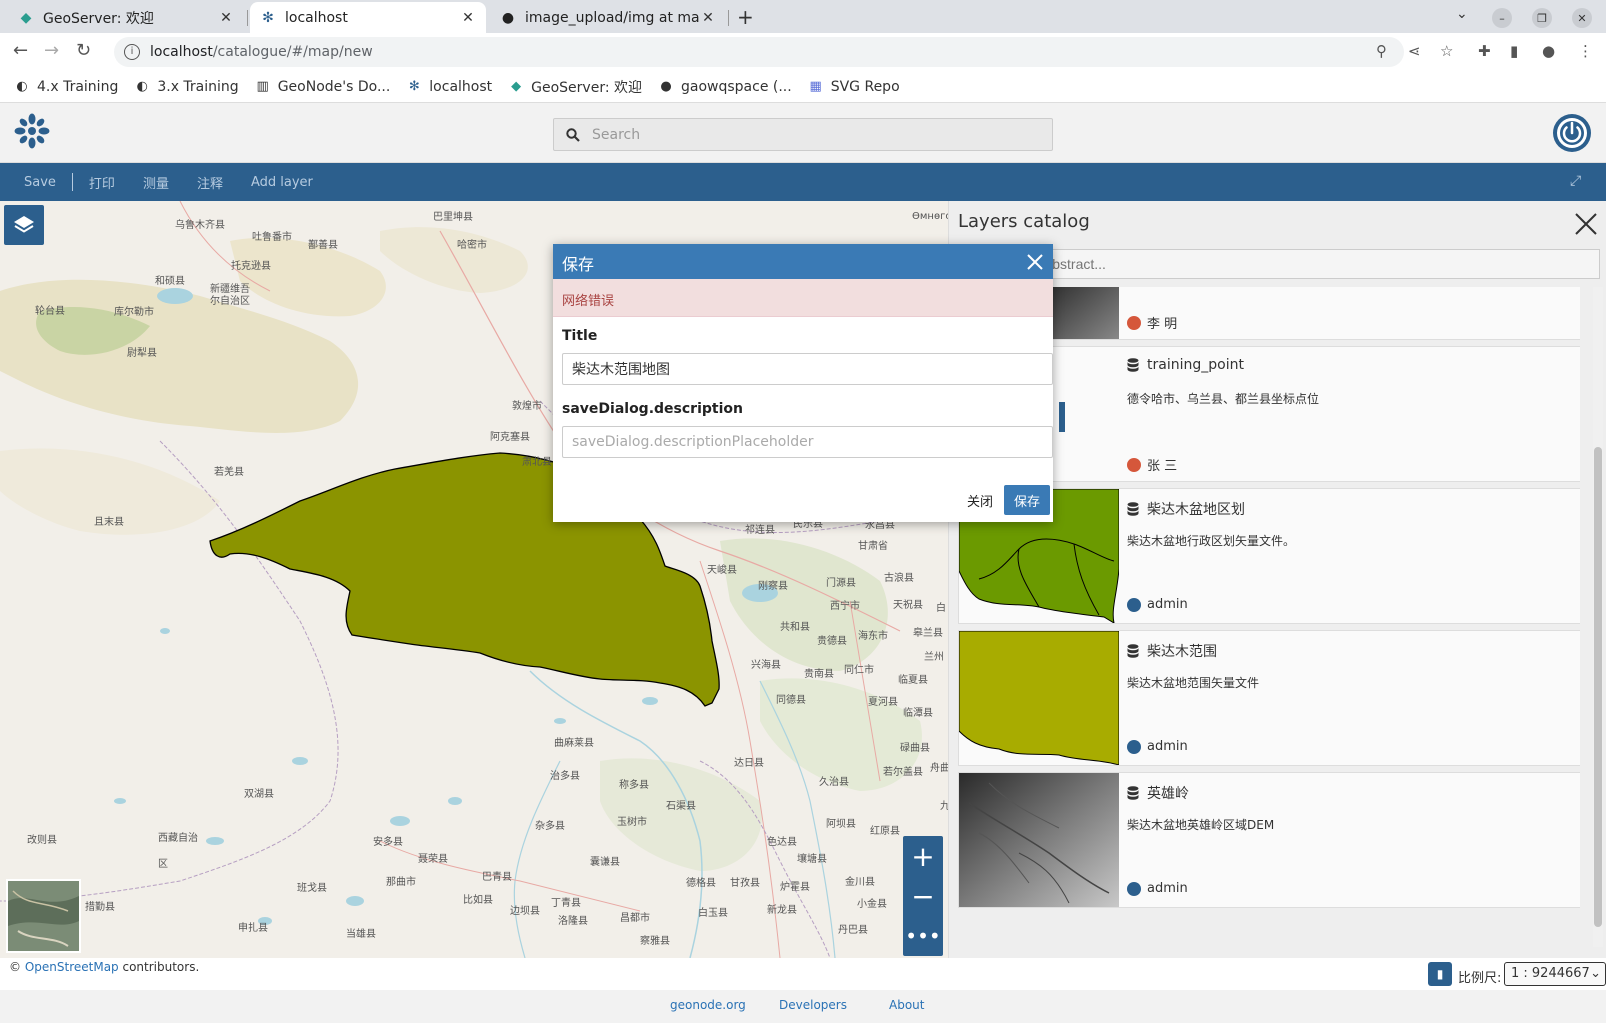 The image size is (1606, 1023). I want to click on share-icon: ⋖, so click(1414, 51).